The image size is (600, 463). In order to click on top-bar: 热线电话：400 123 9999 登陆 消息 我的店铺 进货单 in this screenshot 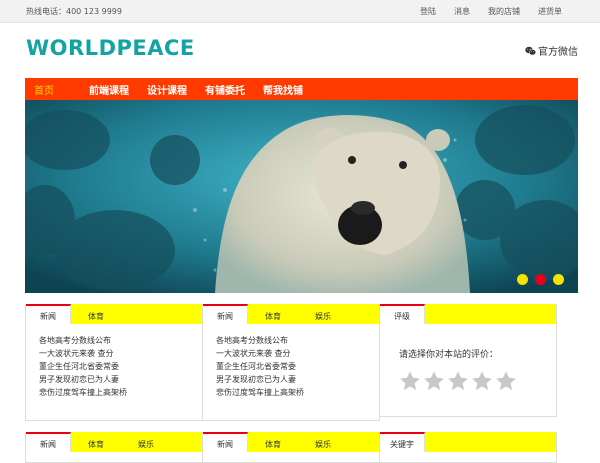, I will do `click(300, 11)`.